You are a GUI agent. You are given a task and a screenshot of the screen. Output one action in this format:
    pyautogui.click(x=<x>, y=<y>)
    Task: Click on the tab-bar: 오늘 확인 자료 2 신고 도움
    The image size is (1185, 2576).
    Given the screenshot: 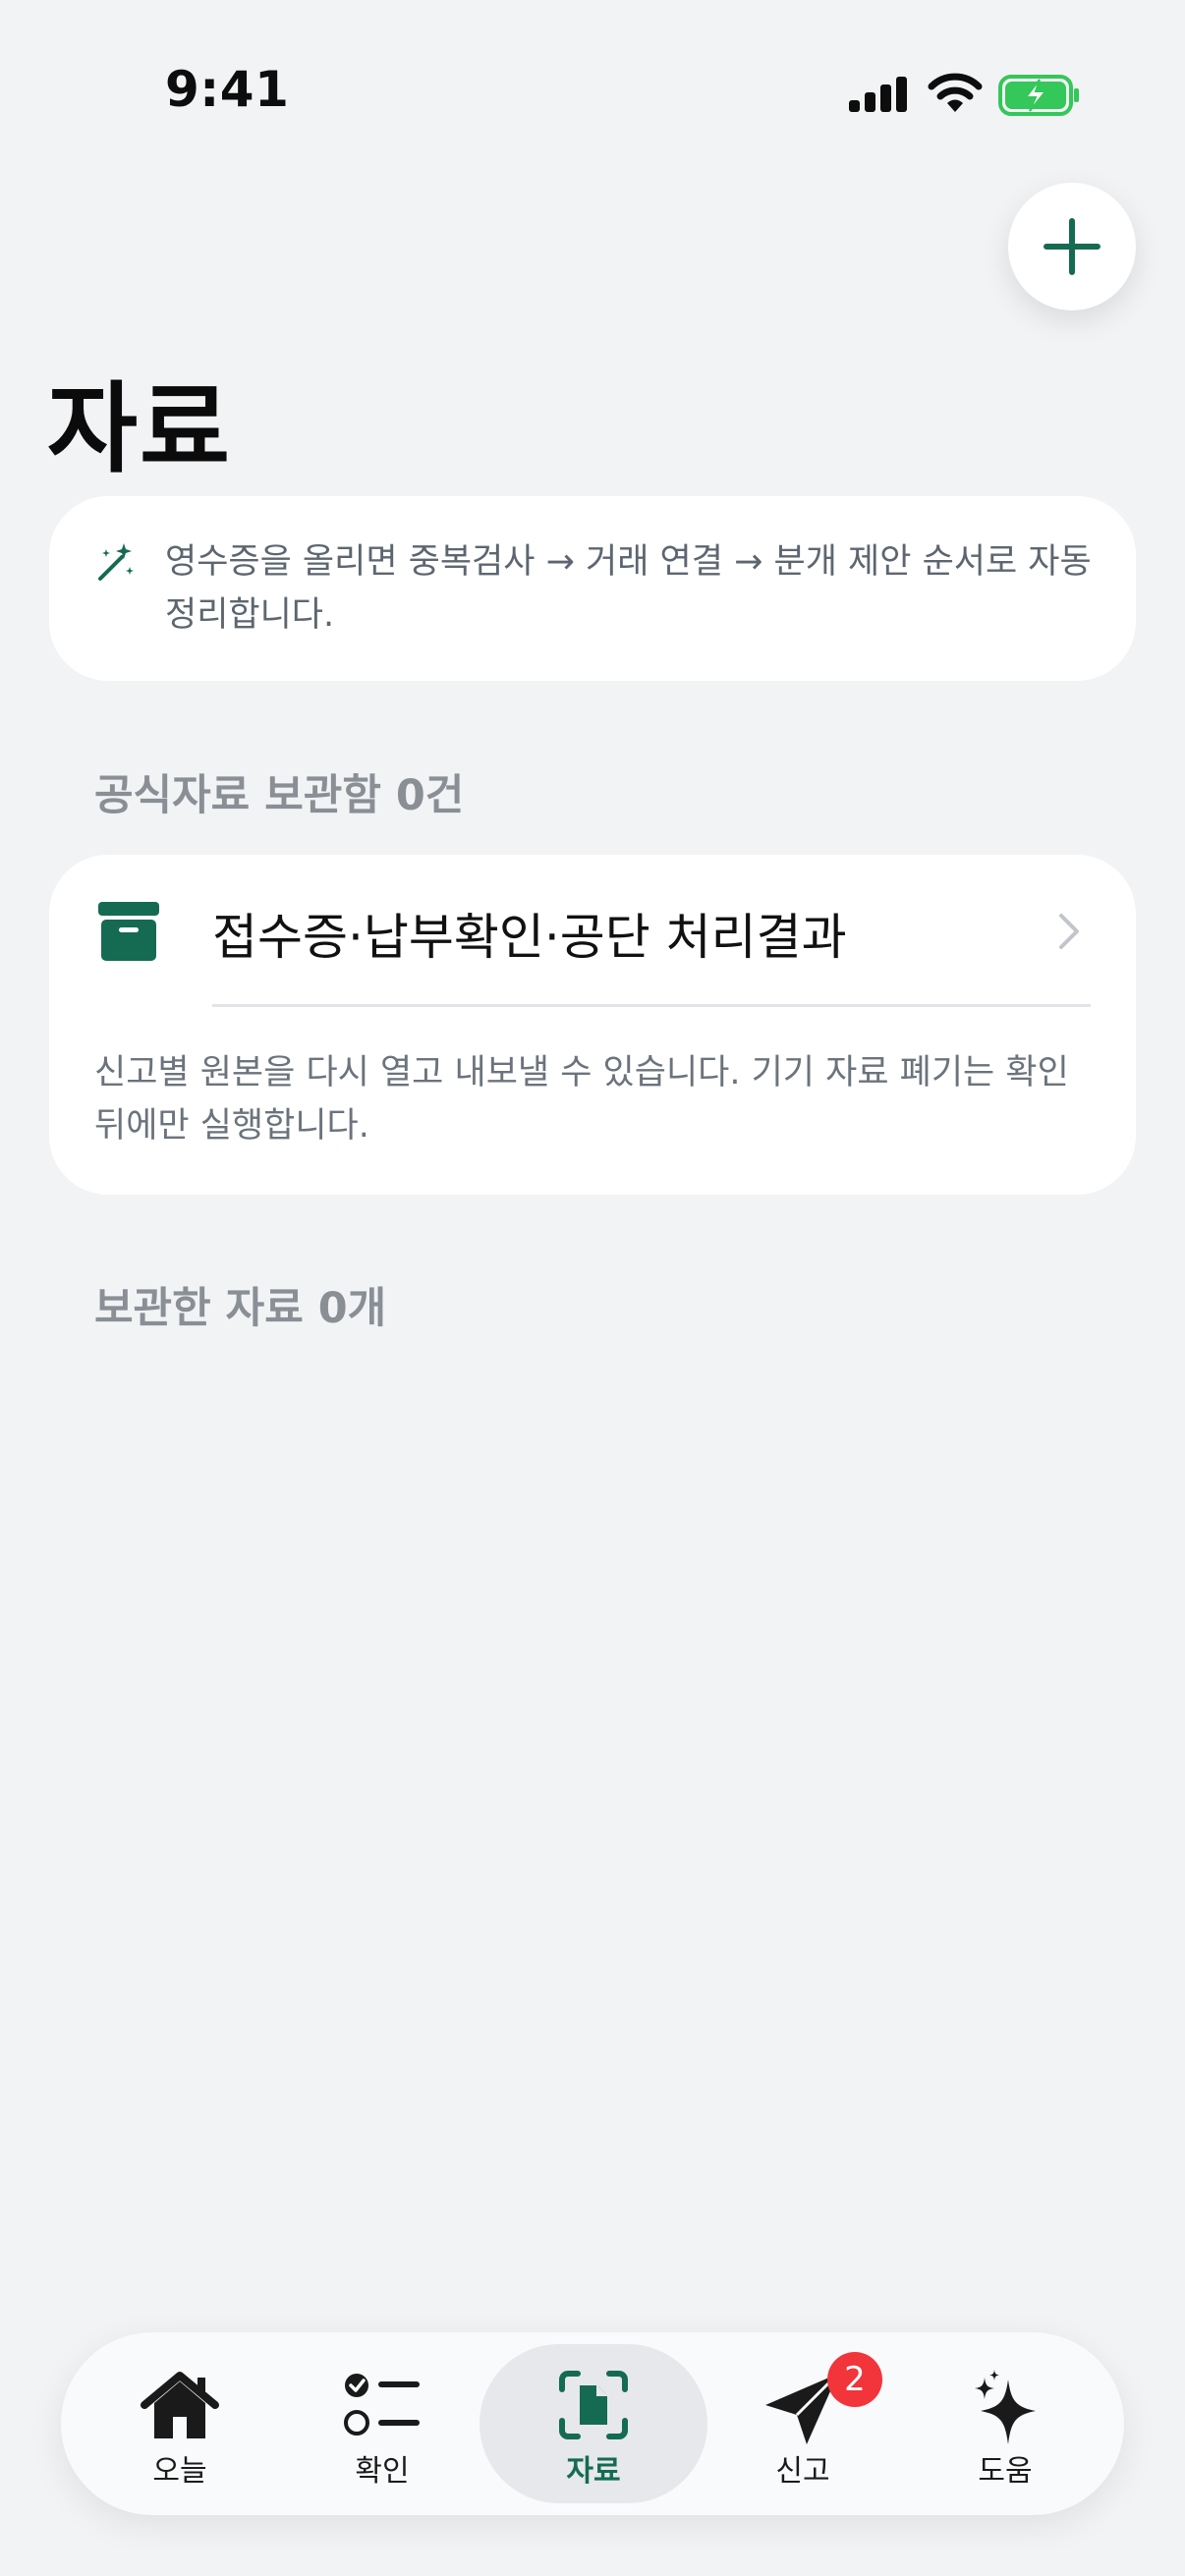 What is the action you would take?
    pyautogui.click(x=592, y=2423)
    